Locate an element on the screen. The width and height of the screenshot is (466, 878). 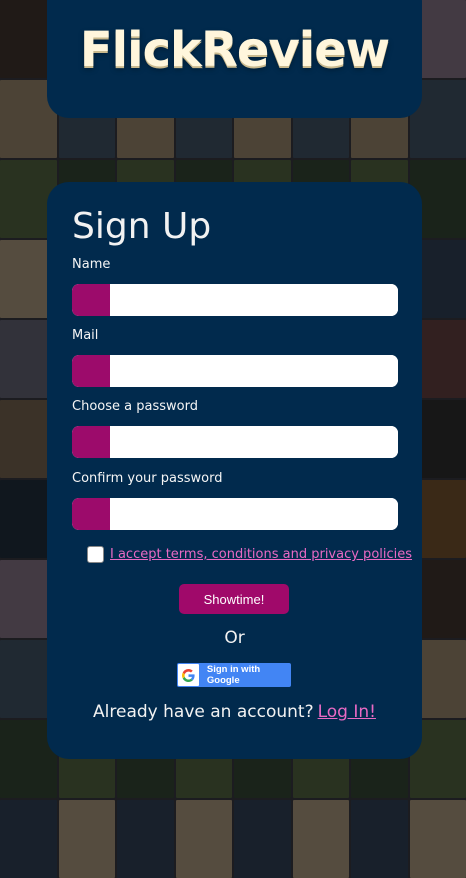
login-link: Log In! is located at coordinates (347, 712).